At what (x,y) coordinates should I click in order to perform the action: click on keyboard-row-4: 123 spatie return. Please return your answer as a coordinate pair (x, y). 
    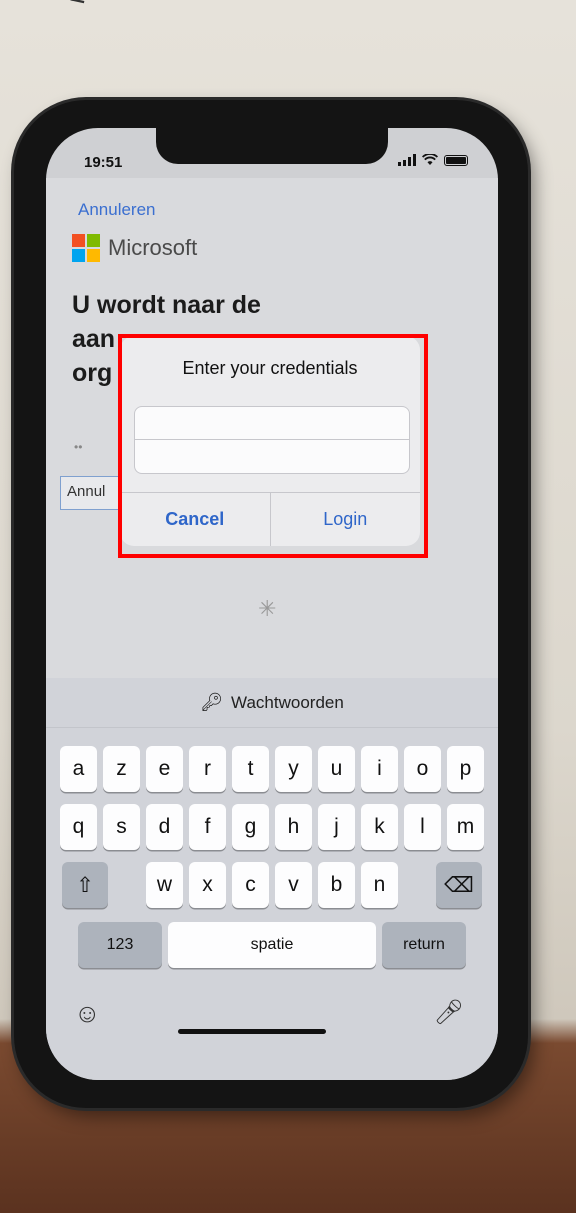
    Looking at the image, I should click on (272, 945).